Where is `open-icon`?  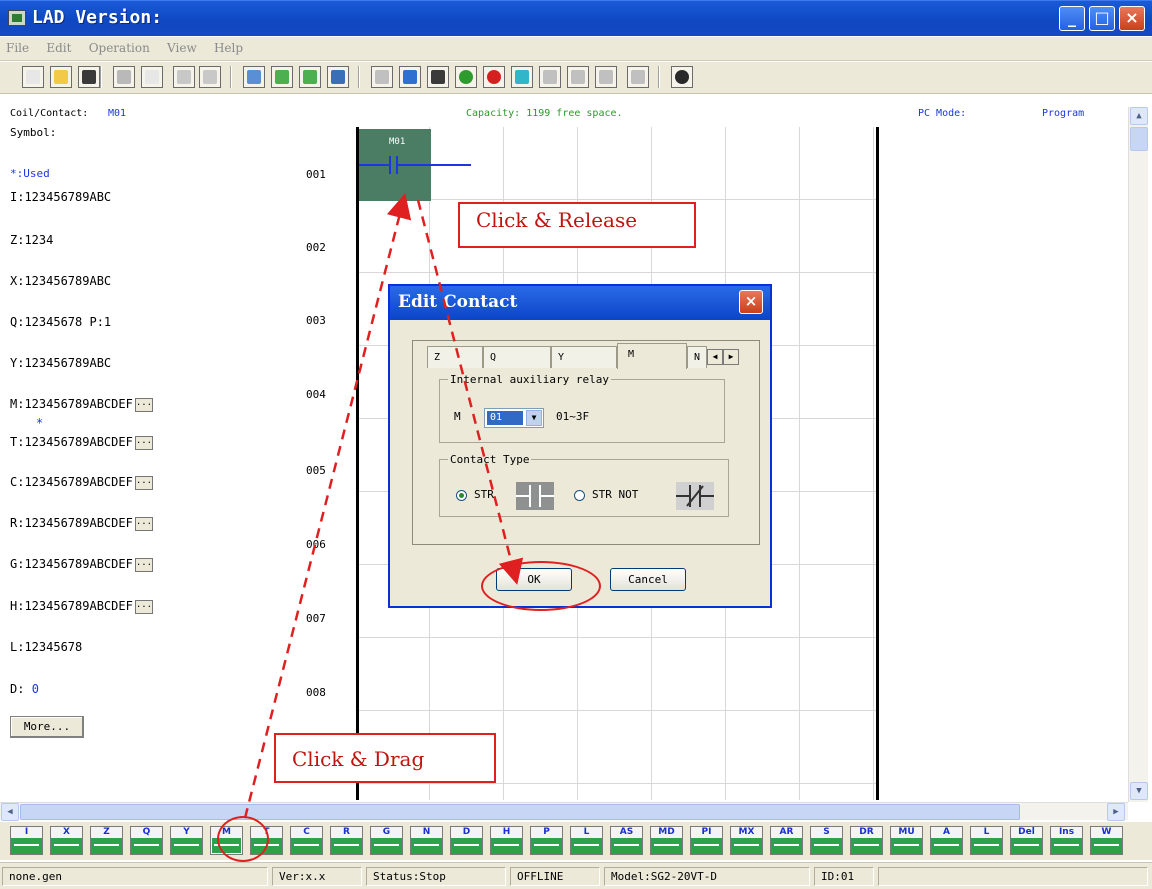
open-icon is located at coordinates (61, 77).